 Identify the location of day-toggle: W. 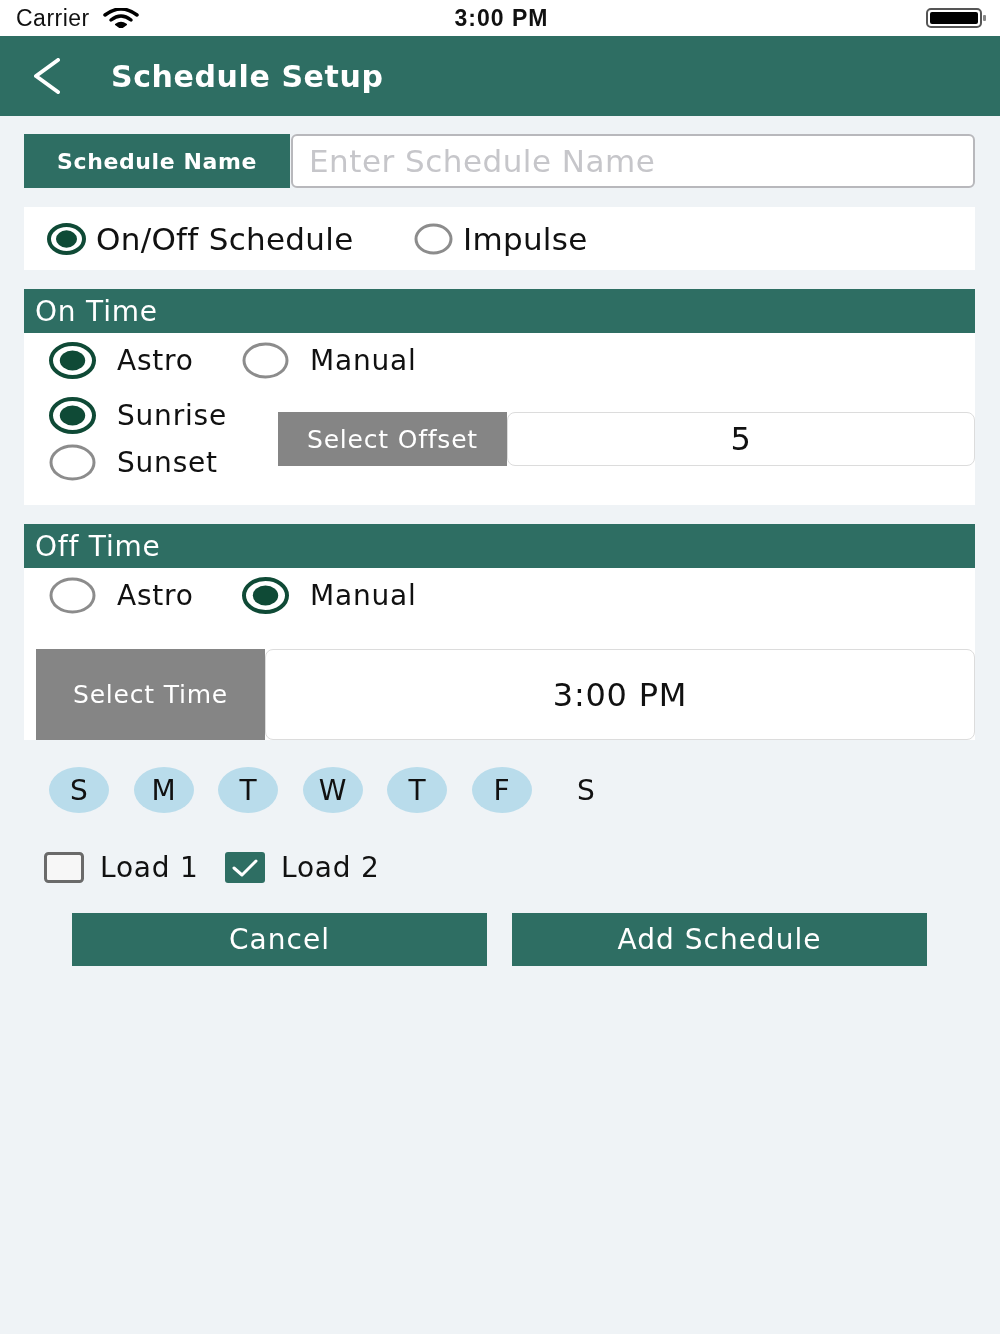
(332, 790).